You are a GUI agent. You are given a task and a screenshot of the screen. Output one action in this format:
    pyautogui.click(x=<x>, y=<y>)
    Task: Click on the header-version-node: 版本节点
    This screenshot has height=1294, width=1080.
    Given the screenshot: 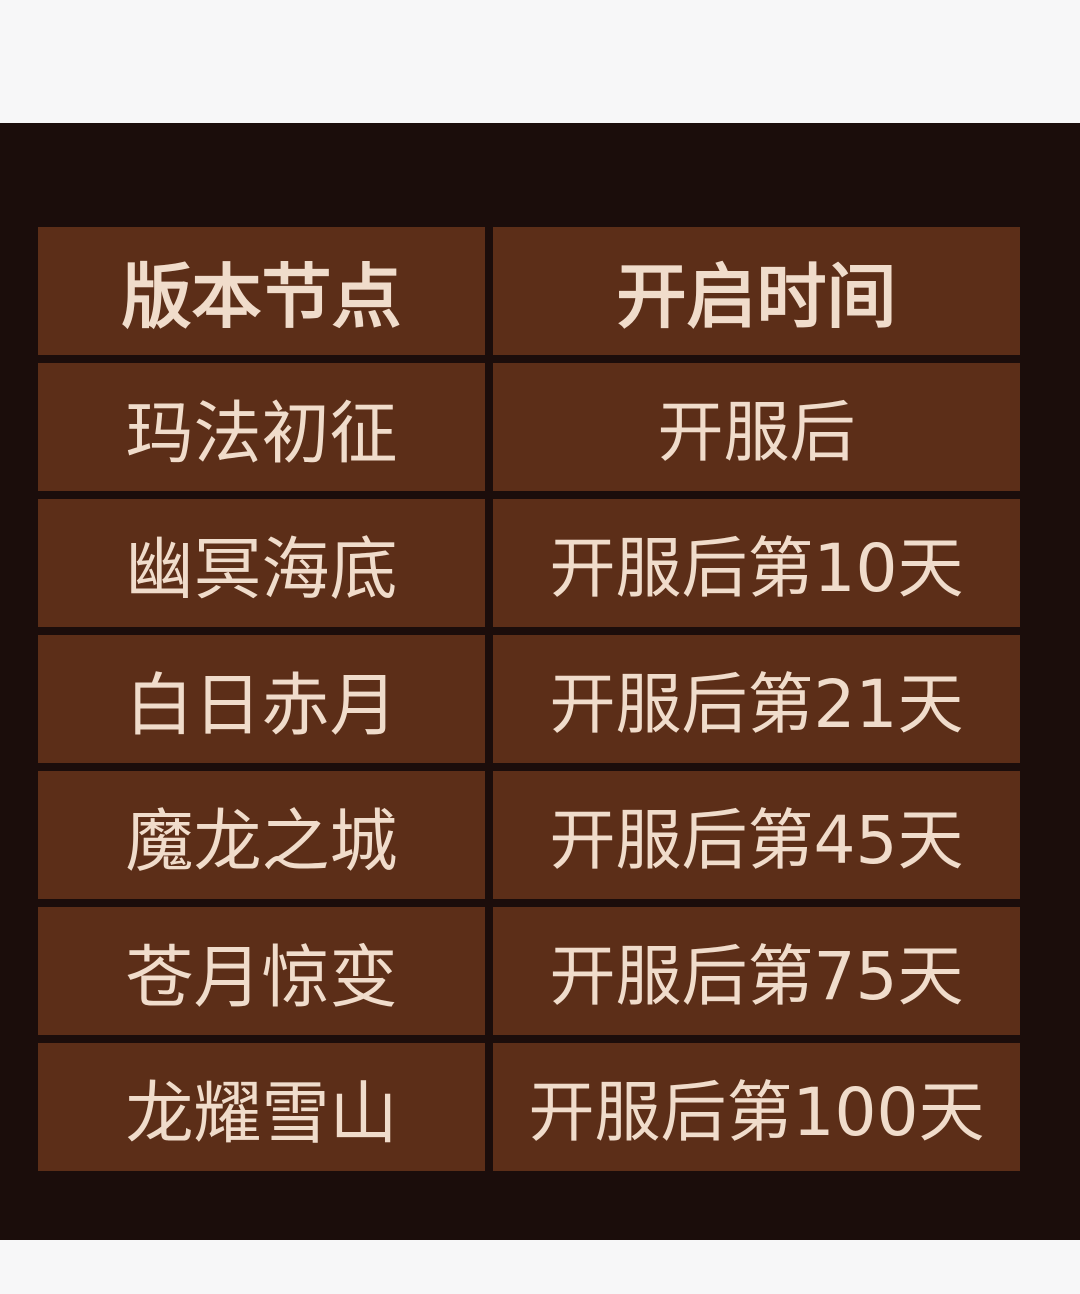 What is the action you would take?
    pyautogui.click(x=261, y=291)
    